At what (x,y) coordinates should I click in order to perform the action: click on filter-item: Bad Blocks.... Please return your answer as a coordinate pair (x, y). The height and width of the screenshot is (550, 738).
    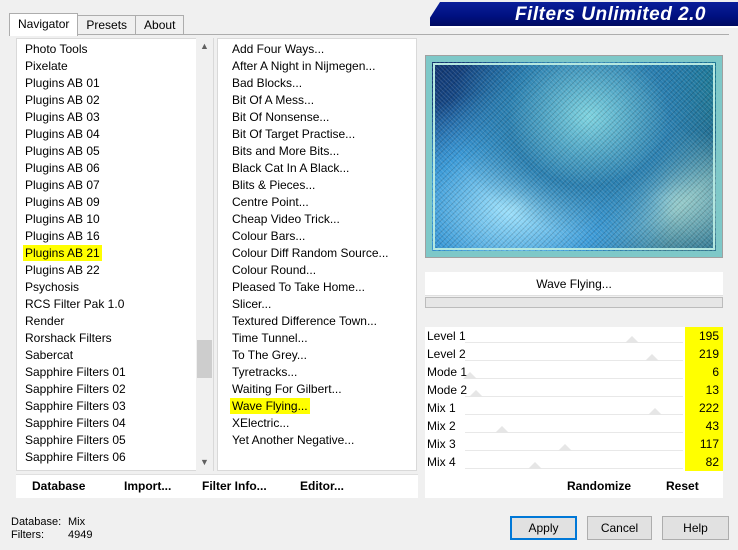
    Looking at the image, I should click on (308, 83).